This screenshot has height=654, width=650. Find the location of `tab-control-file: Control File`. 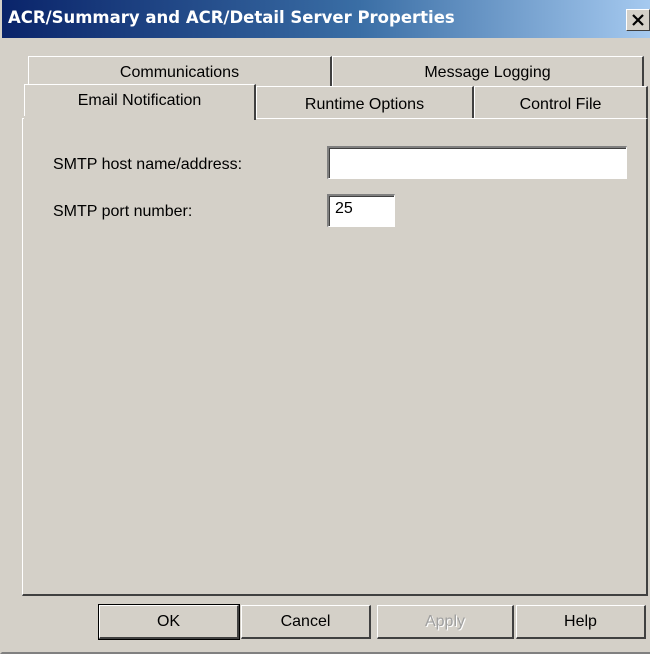

tab-control-file: Control File is located at coordinates (561, 103).